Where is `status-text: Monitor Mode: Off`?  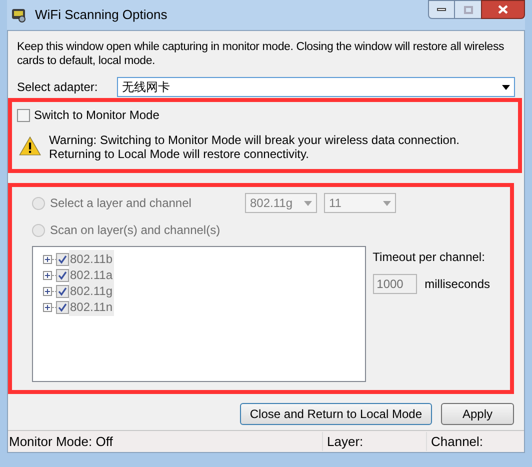 status-text: Monitor Mode: Off is located at coordinates (61, 441).